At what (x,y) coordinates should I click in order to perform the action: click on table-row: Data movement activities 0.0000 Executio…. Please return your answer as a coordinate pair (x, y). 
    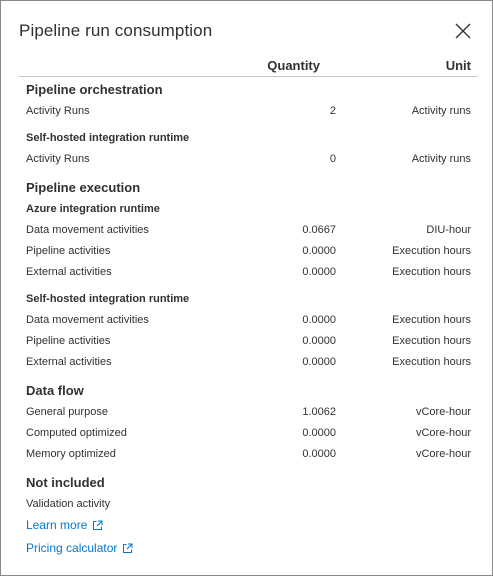
    Looking at the image, I should click on (247, 321).